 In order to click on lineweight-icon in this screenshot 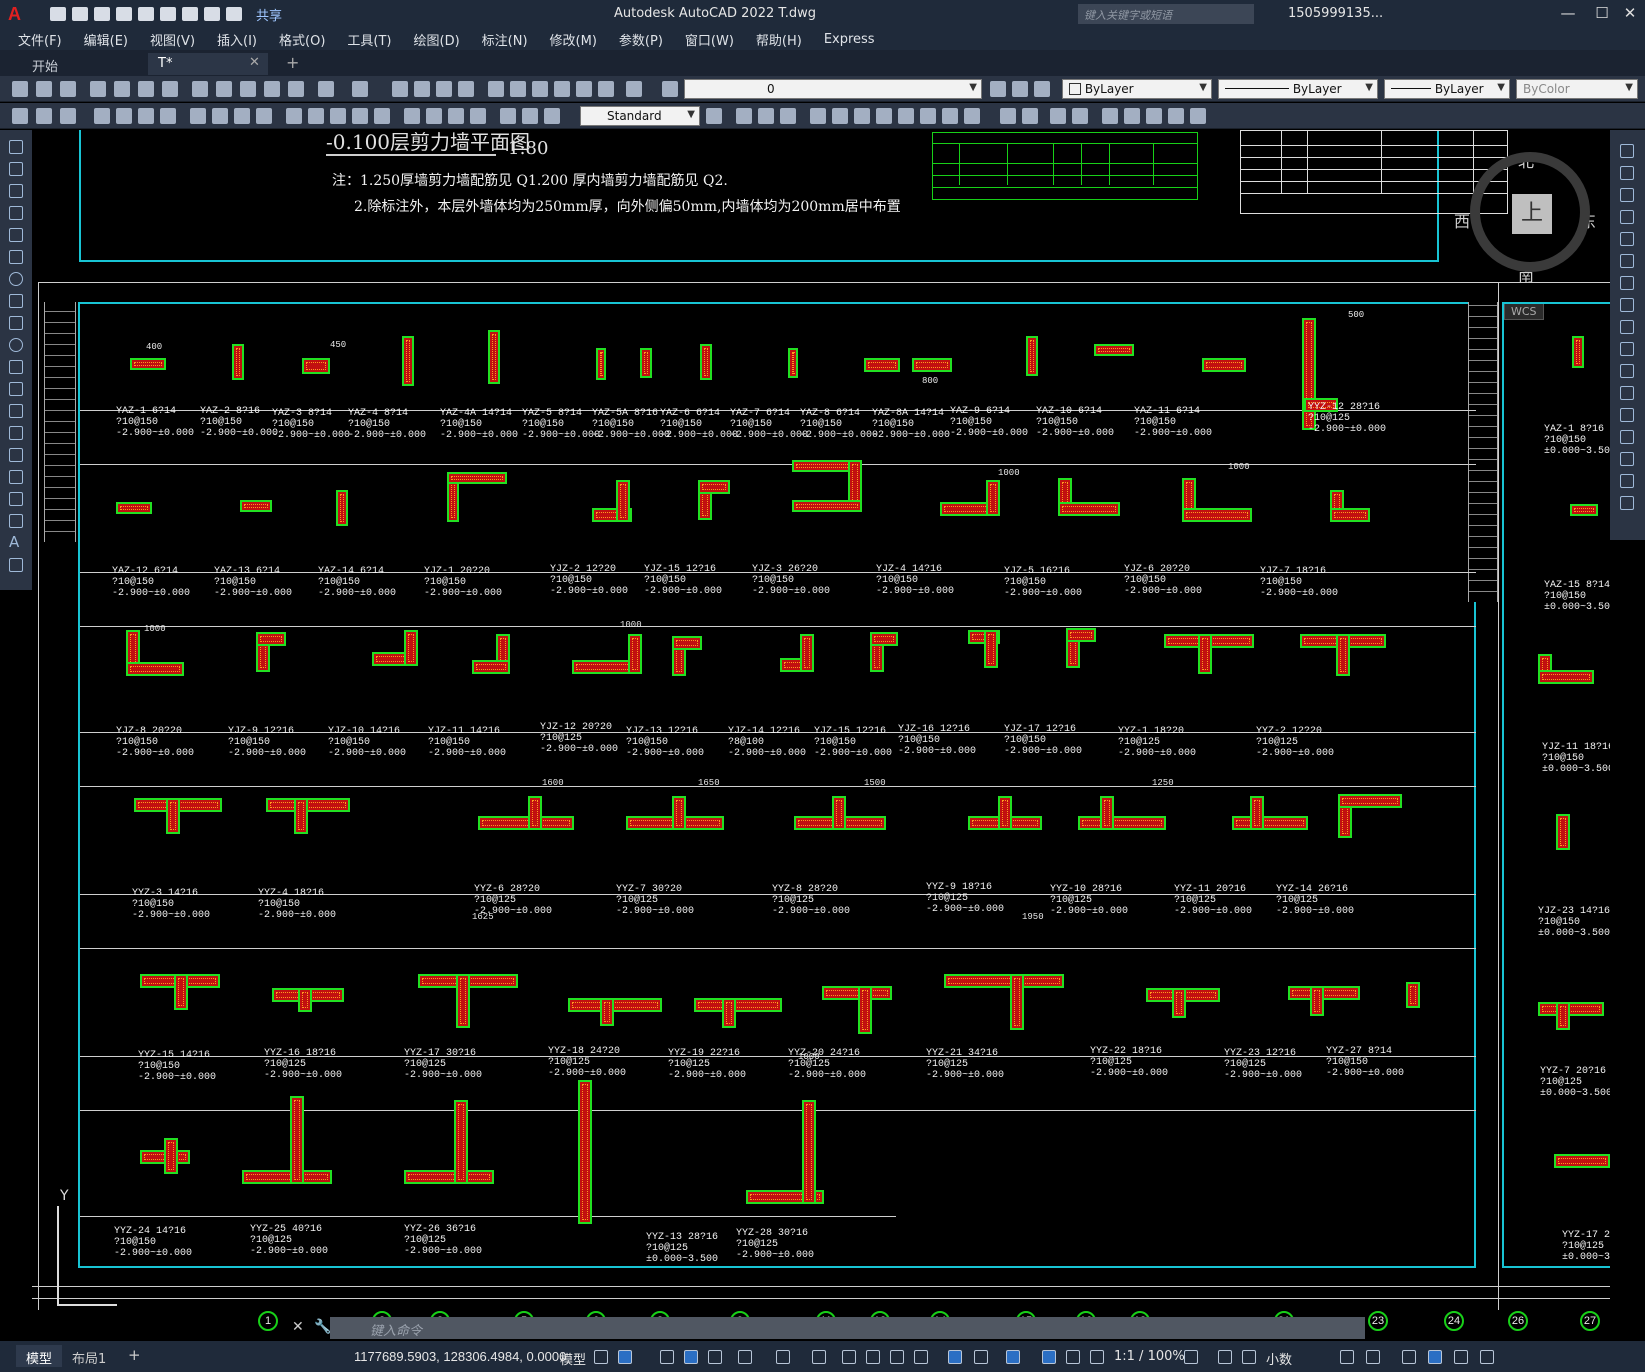, I will do `click(849, 1357)`.